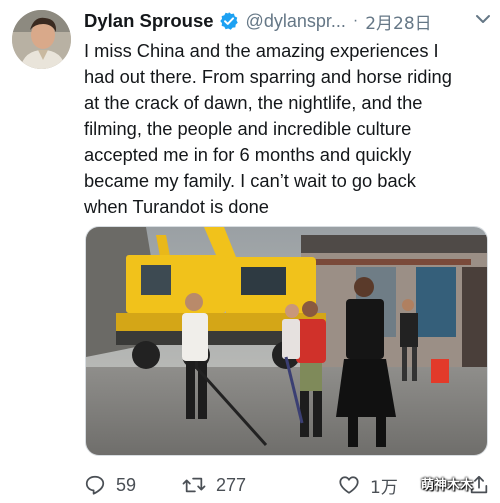 The width and height of the screenshot is (500, 503). Describe the element at coordinates (231, 484) in the screenshot. I see `retweet-count: 277` at that location.